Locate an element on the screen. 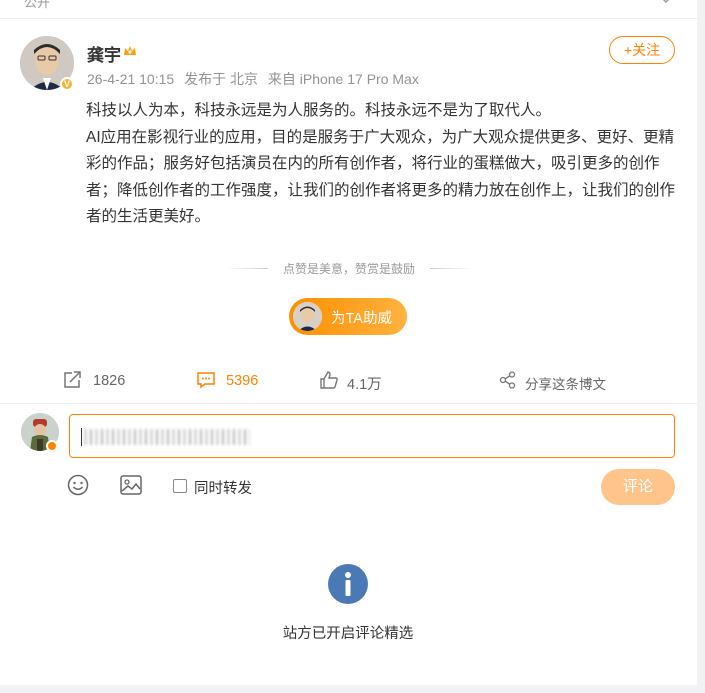  post-location: 发布于 北京 is located at coordinates (221, 79).